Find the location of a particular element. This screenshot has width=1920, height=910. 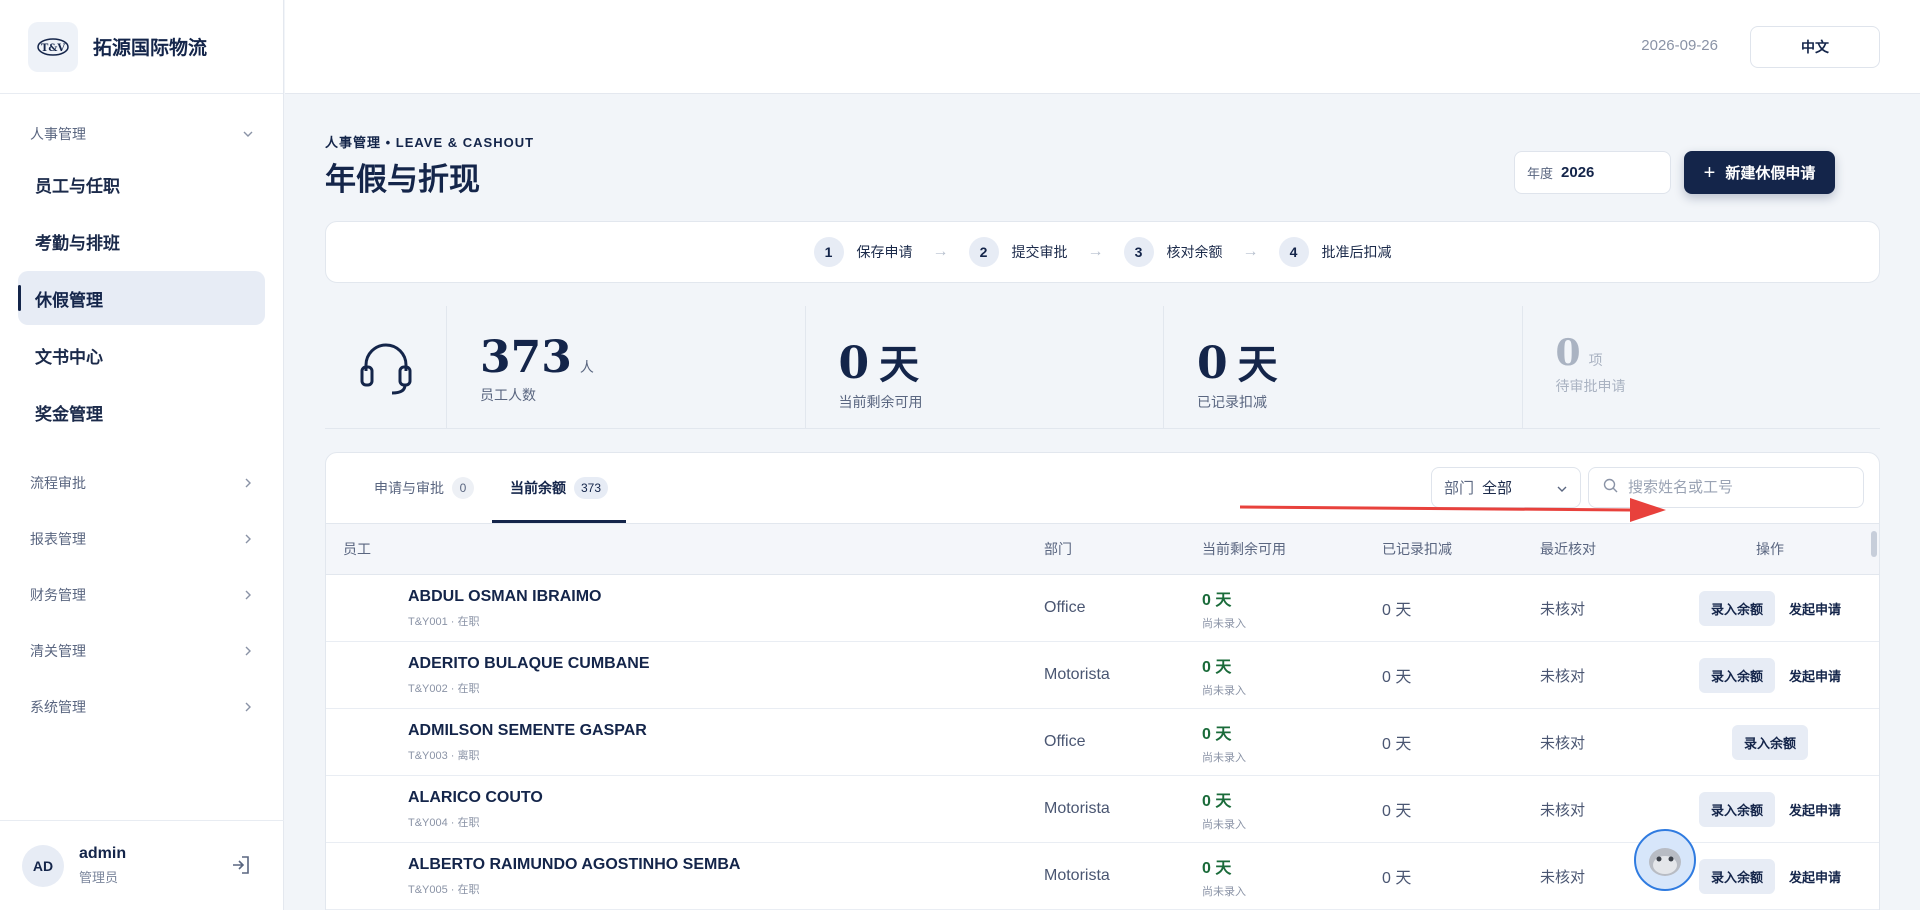

nav-group-system: 系统管理 is located at coordinates (141, 707).